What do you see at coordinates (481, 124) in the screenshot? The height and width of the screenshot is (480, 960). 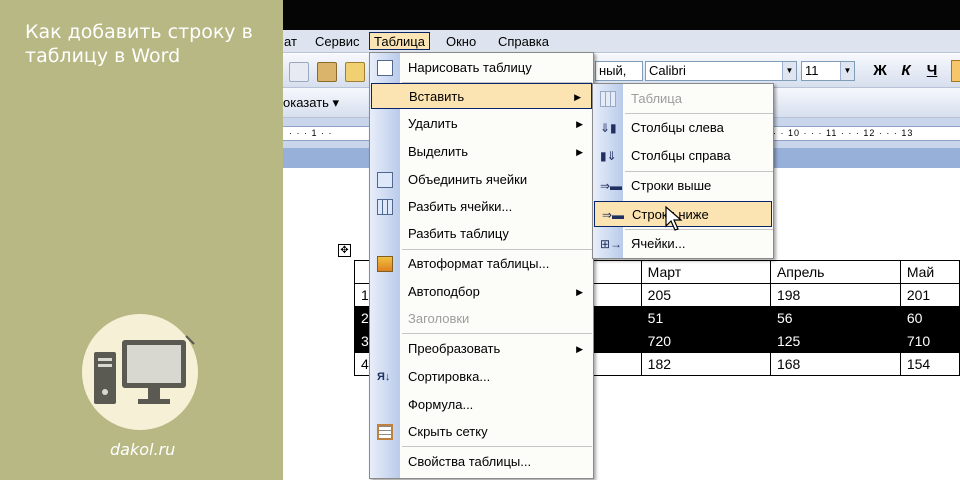 I see `menu-item-delete: Удалить ▶` at bounding box center [481, 124].